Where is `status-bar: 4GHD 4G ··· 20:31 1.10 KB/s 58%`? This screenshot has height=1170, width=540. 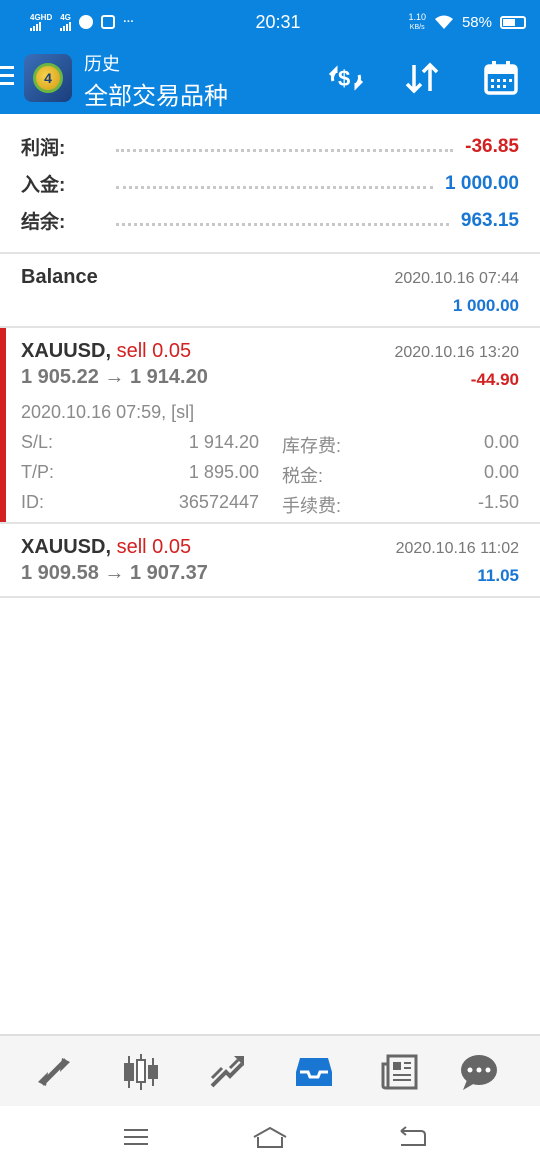
status-bar: 4GHD 4G ··· 20:31 1.10 KB/s 58% is located at coordinates (270, 22).